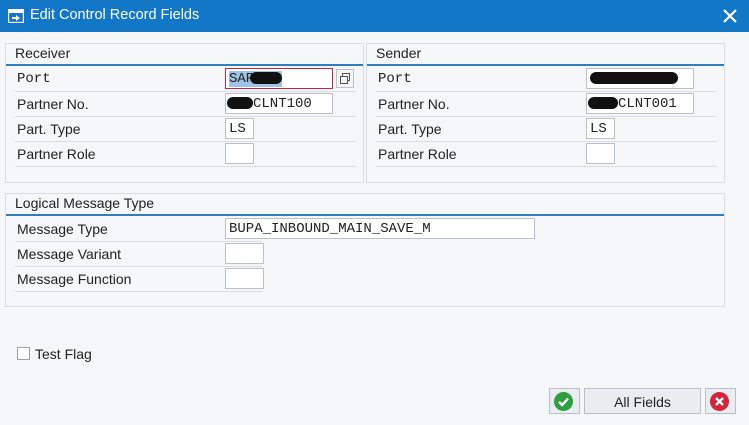 This screenshot has height=425, width=749. Describe the element at coordinates (185, 130) in the screenshot. I see `receiver-part-type-row: Part. Type` at that location.